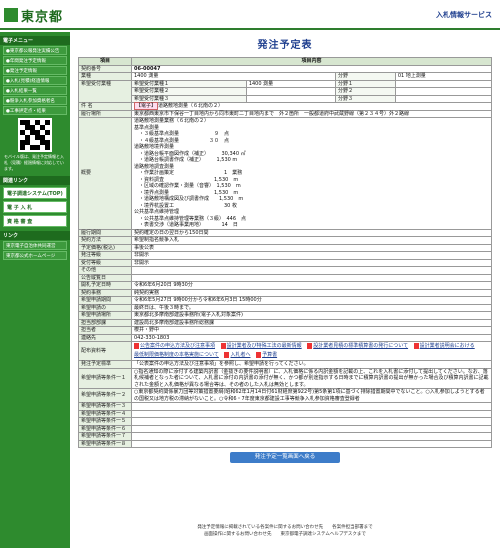 This screenshot has height=548, width=500. What do you see at coordinates (311, 247) in the screenshot?
I see `price: 事後公表` at bounding box center [311, 247].